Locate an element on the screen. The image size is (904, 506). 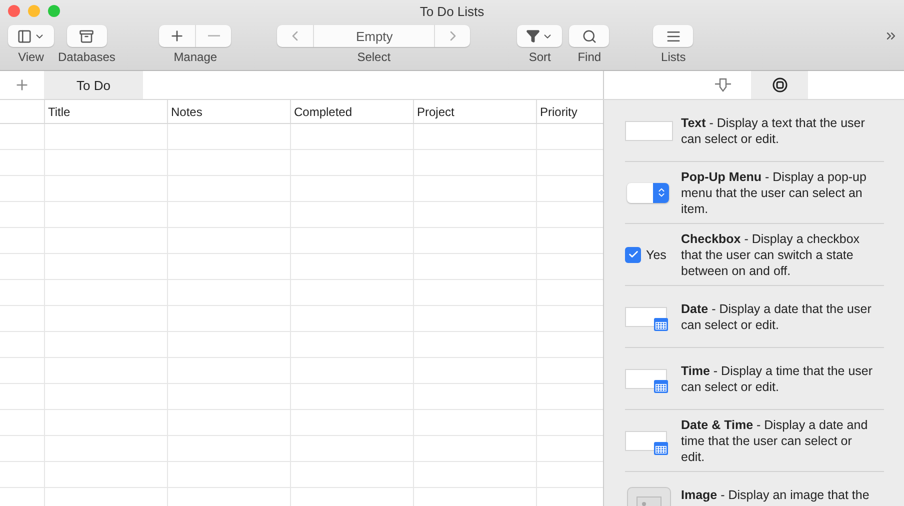
field-type-description: Image - Display an image that the is located at coordinates (775, 495).